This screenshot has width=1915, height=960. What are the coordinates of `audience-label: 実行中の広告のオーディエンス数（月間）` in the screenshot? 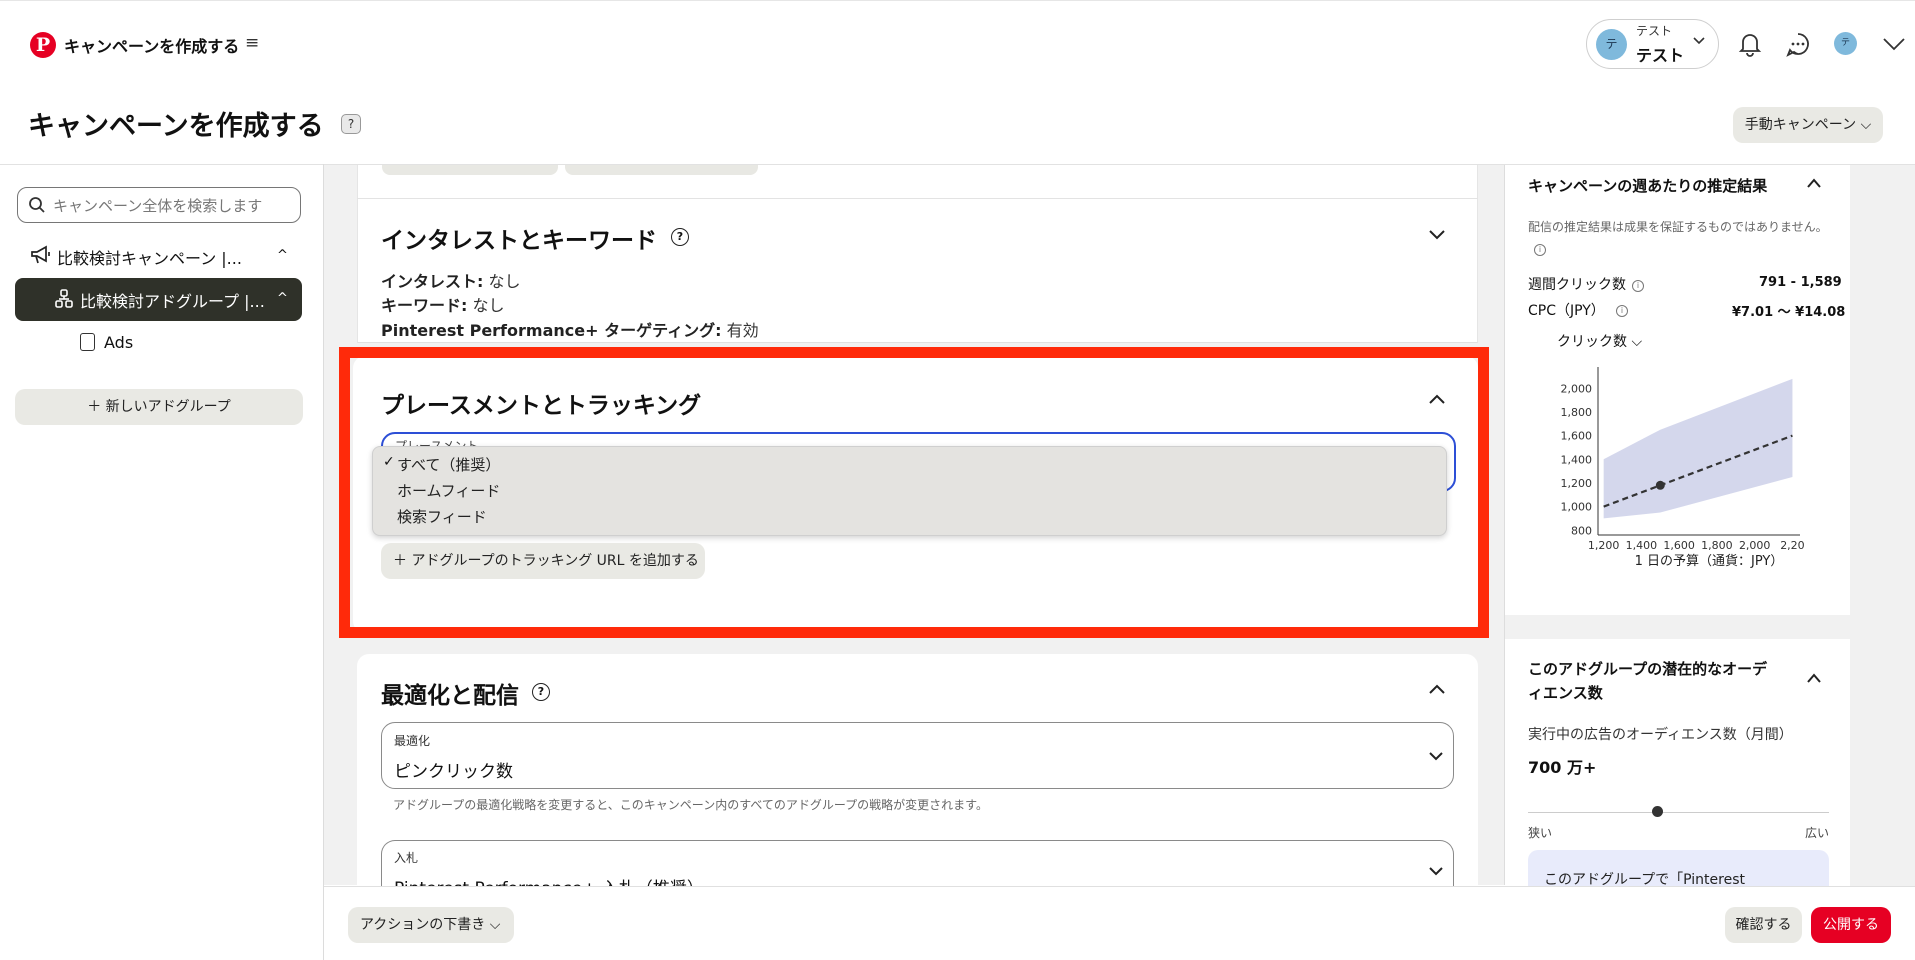 It's located at (1660, 735).